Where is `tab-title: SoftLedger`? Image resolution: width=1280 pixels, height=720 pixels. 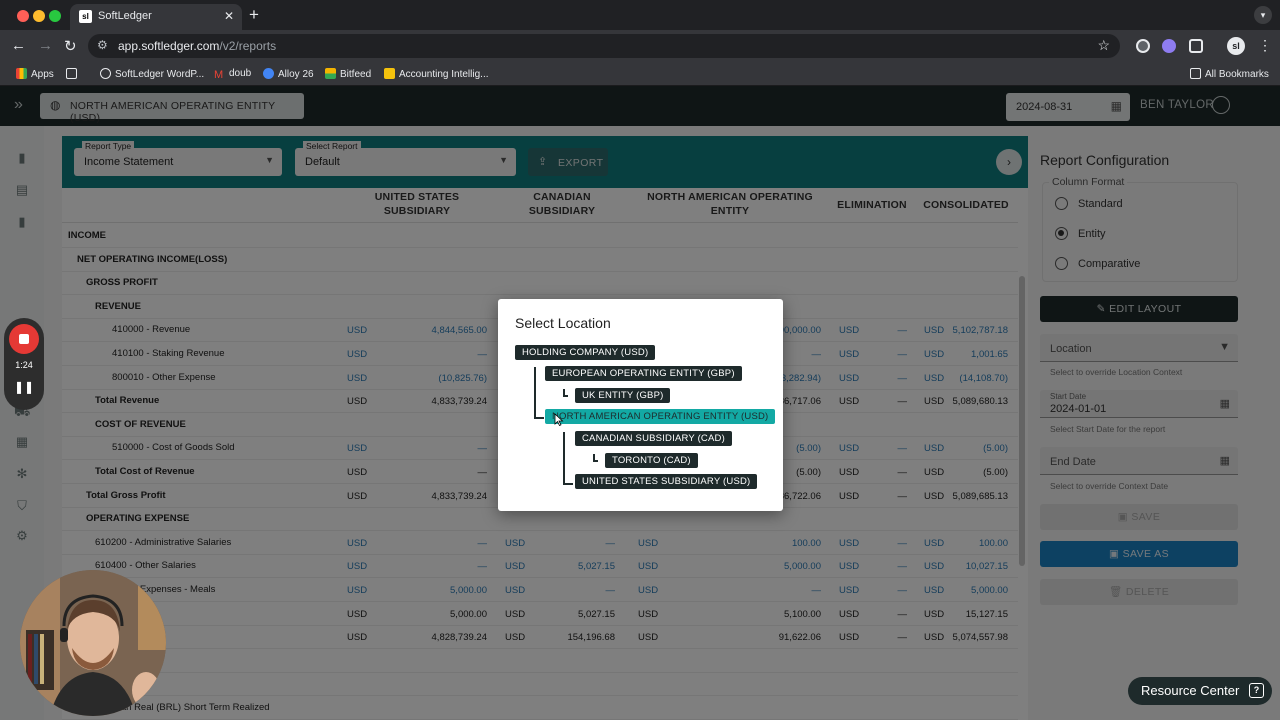
tab-title: SoftLedger is located at coordinates (125, 16).